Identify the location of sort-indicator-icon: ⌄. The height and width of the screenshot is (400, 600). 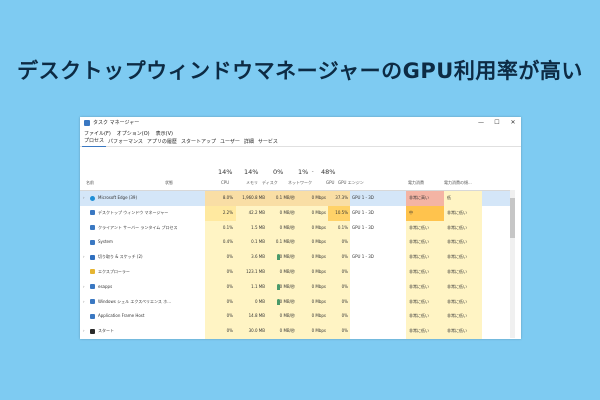
(313, 170).